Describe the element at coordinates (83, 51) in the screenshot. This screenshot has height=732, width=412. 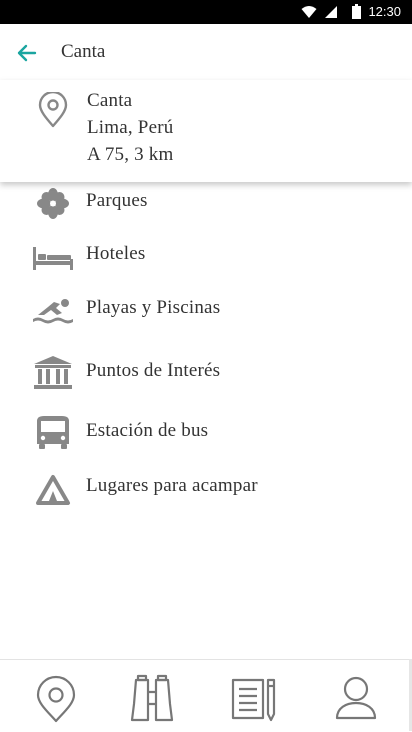
I see `page-title: Canta` at that location.